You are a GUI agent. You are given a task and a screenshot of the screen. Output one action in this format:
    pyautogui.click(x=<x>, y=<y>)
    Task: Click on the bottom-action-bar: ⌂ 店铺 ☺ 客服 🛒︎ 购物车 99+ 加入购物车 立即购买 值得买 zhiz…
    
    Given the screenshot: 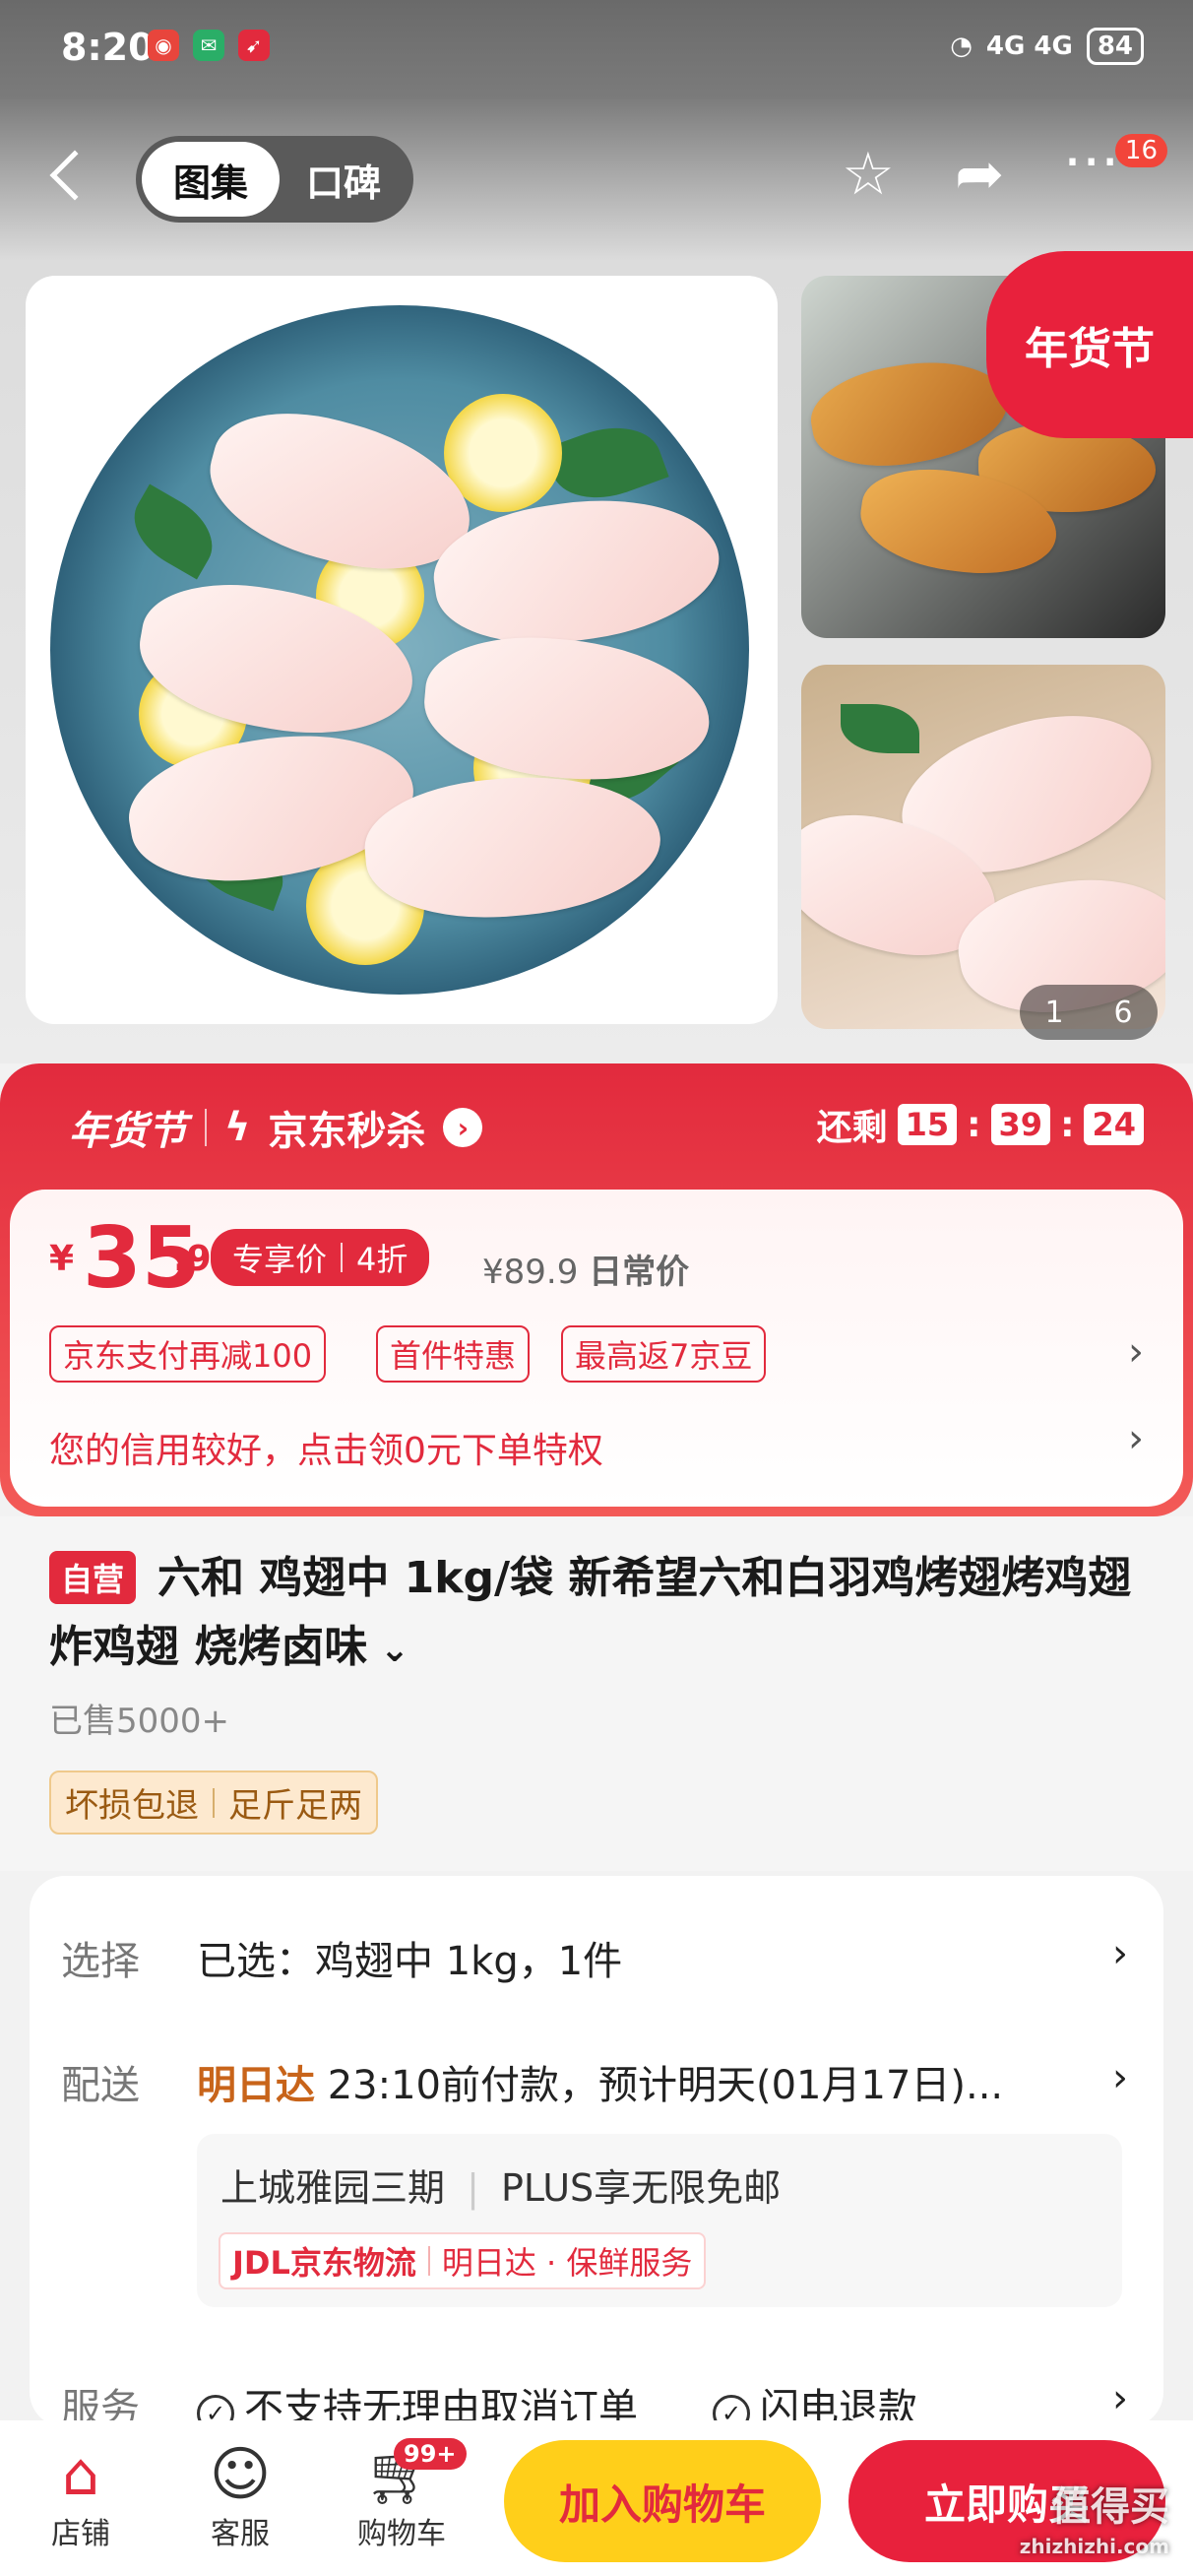 What is the action you would take?
    pyautogui.click(x=596, y=2498)
    